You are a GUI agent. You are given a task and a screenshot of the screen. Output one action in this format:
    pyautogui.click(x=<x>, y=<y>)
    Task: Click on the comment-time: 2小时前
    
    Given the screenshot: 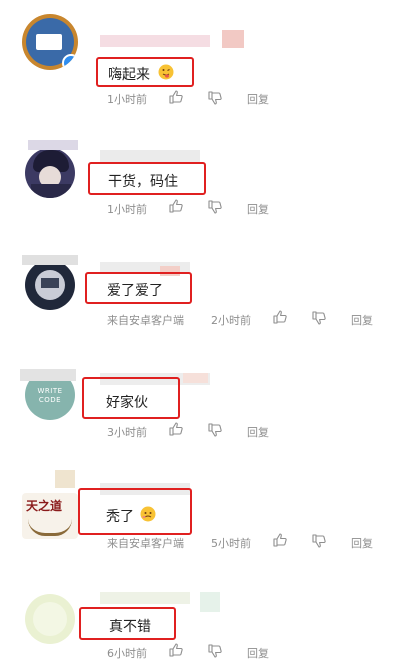 What is the action you would take?
    pyautogui.click(x=231, y=320)
    